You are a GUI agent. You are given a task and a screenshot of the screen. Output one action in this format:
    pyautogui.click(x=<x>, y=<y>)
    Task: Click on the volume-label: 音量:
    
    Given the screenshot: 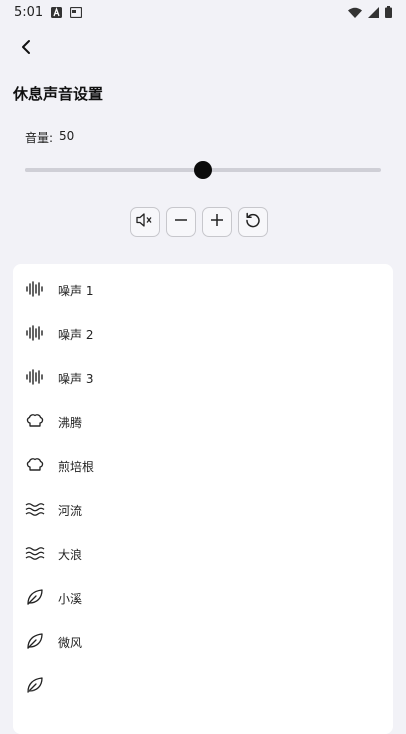 What is the action you would take?
    pyautogui.click(x=39, y=138)
    